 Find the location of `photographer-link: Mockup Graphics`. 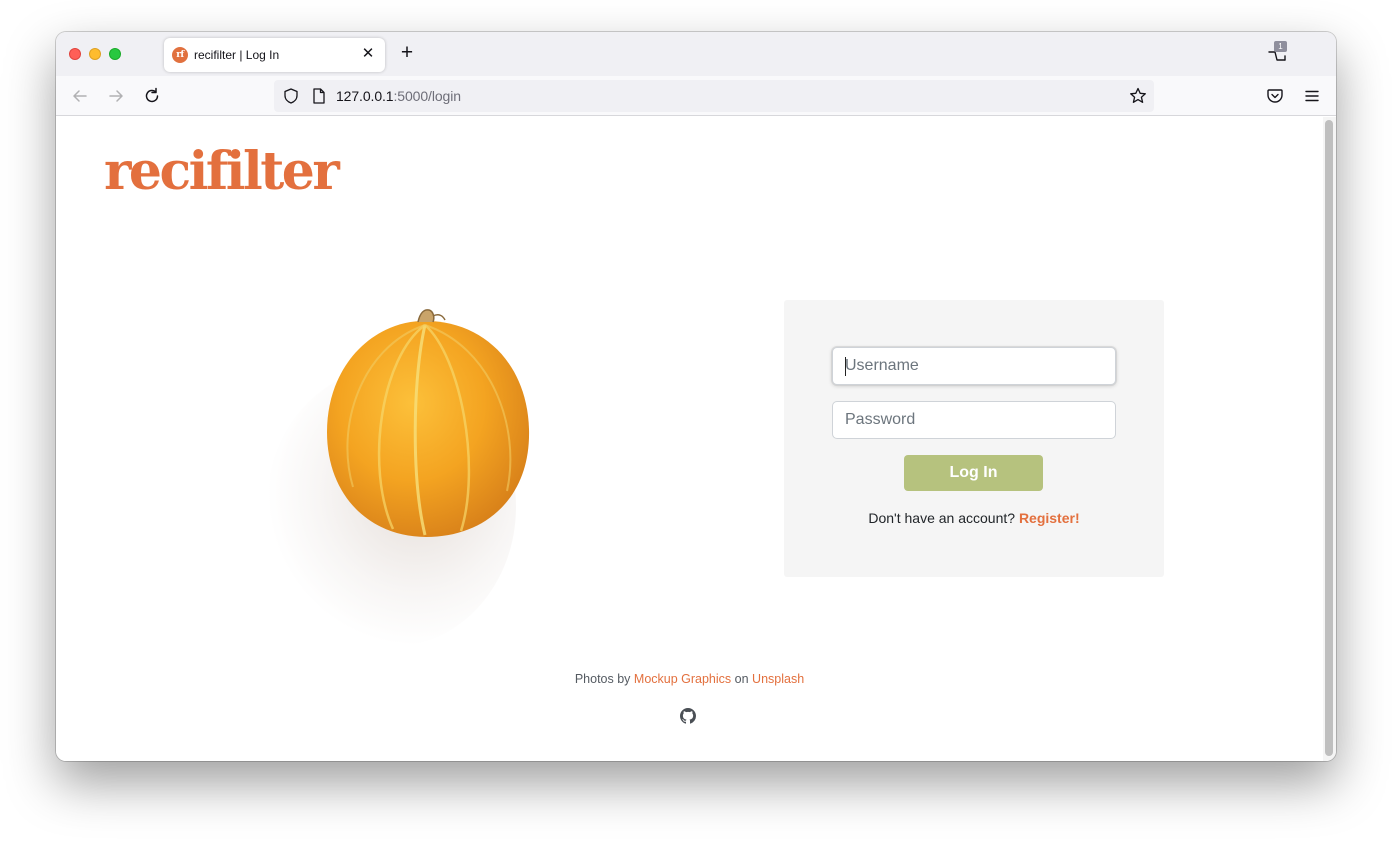

photographer-link: Mockup Graphics is located at coordinates (682, 679).